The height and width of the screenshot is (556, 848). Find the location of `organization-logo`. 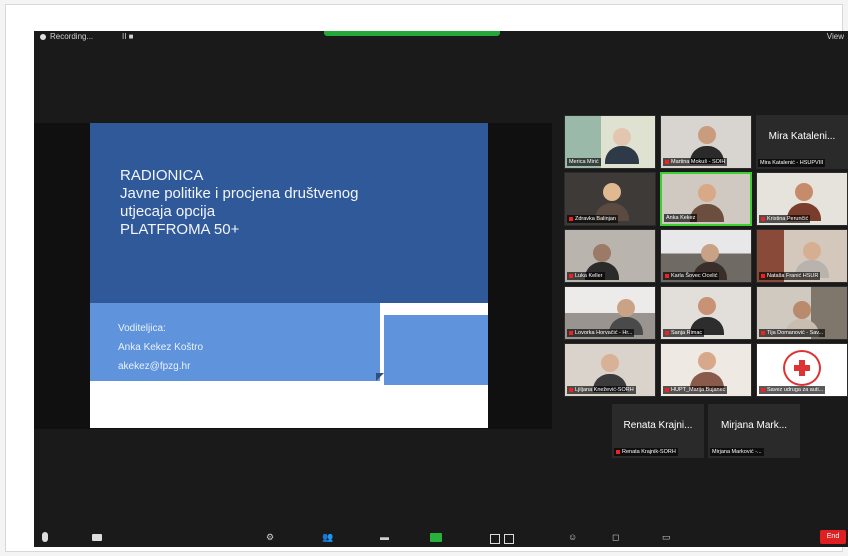

organization-logo is located at coordinates (802, 368).